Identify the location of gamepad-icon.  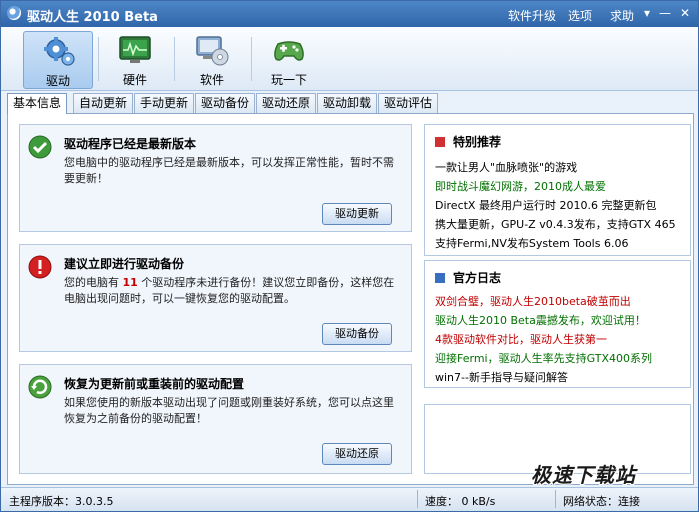
(289, 51).